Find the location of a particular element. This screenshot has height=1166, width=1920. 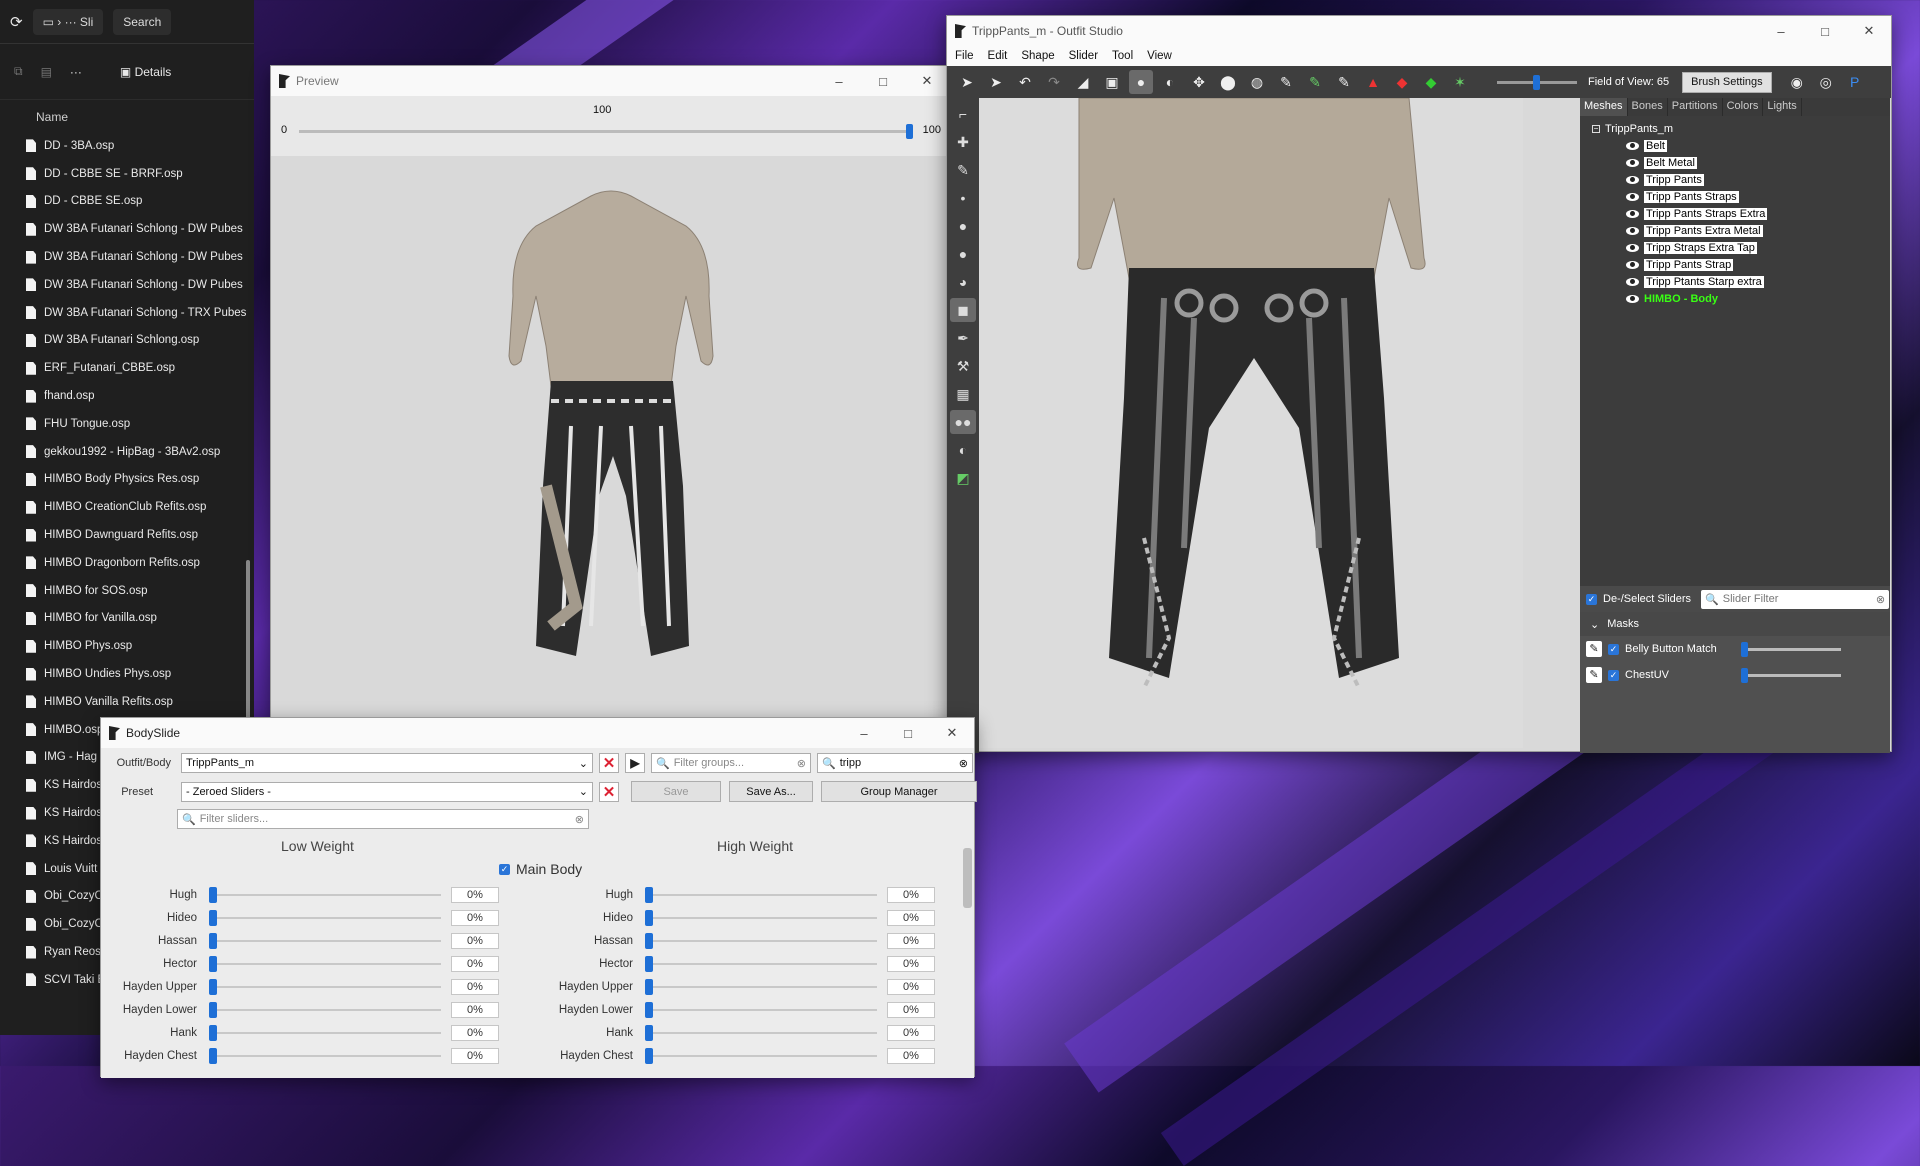

mirror-icon: ●● is located at coordinates (963, 422).